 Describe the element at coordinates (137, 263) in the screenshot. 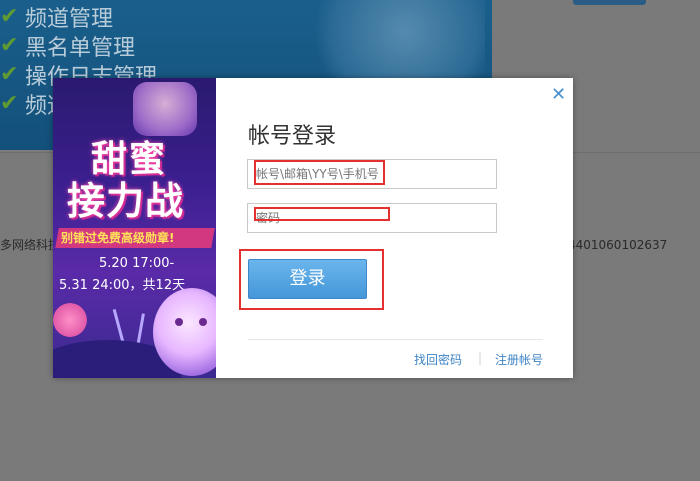

I see `promo-date-start: 5.20 17:00-` at that location.